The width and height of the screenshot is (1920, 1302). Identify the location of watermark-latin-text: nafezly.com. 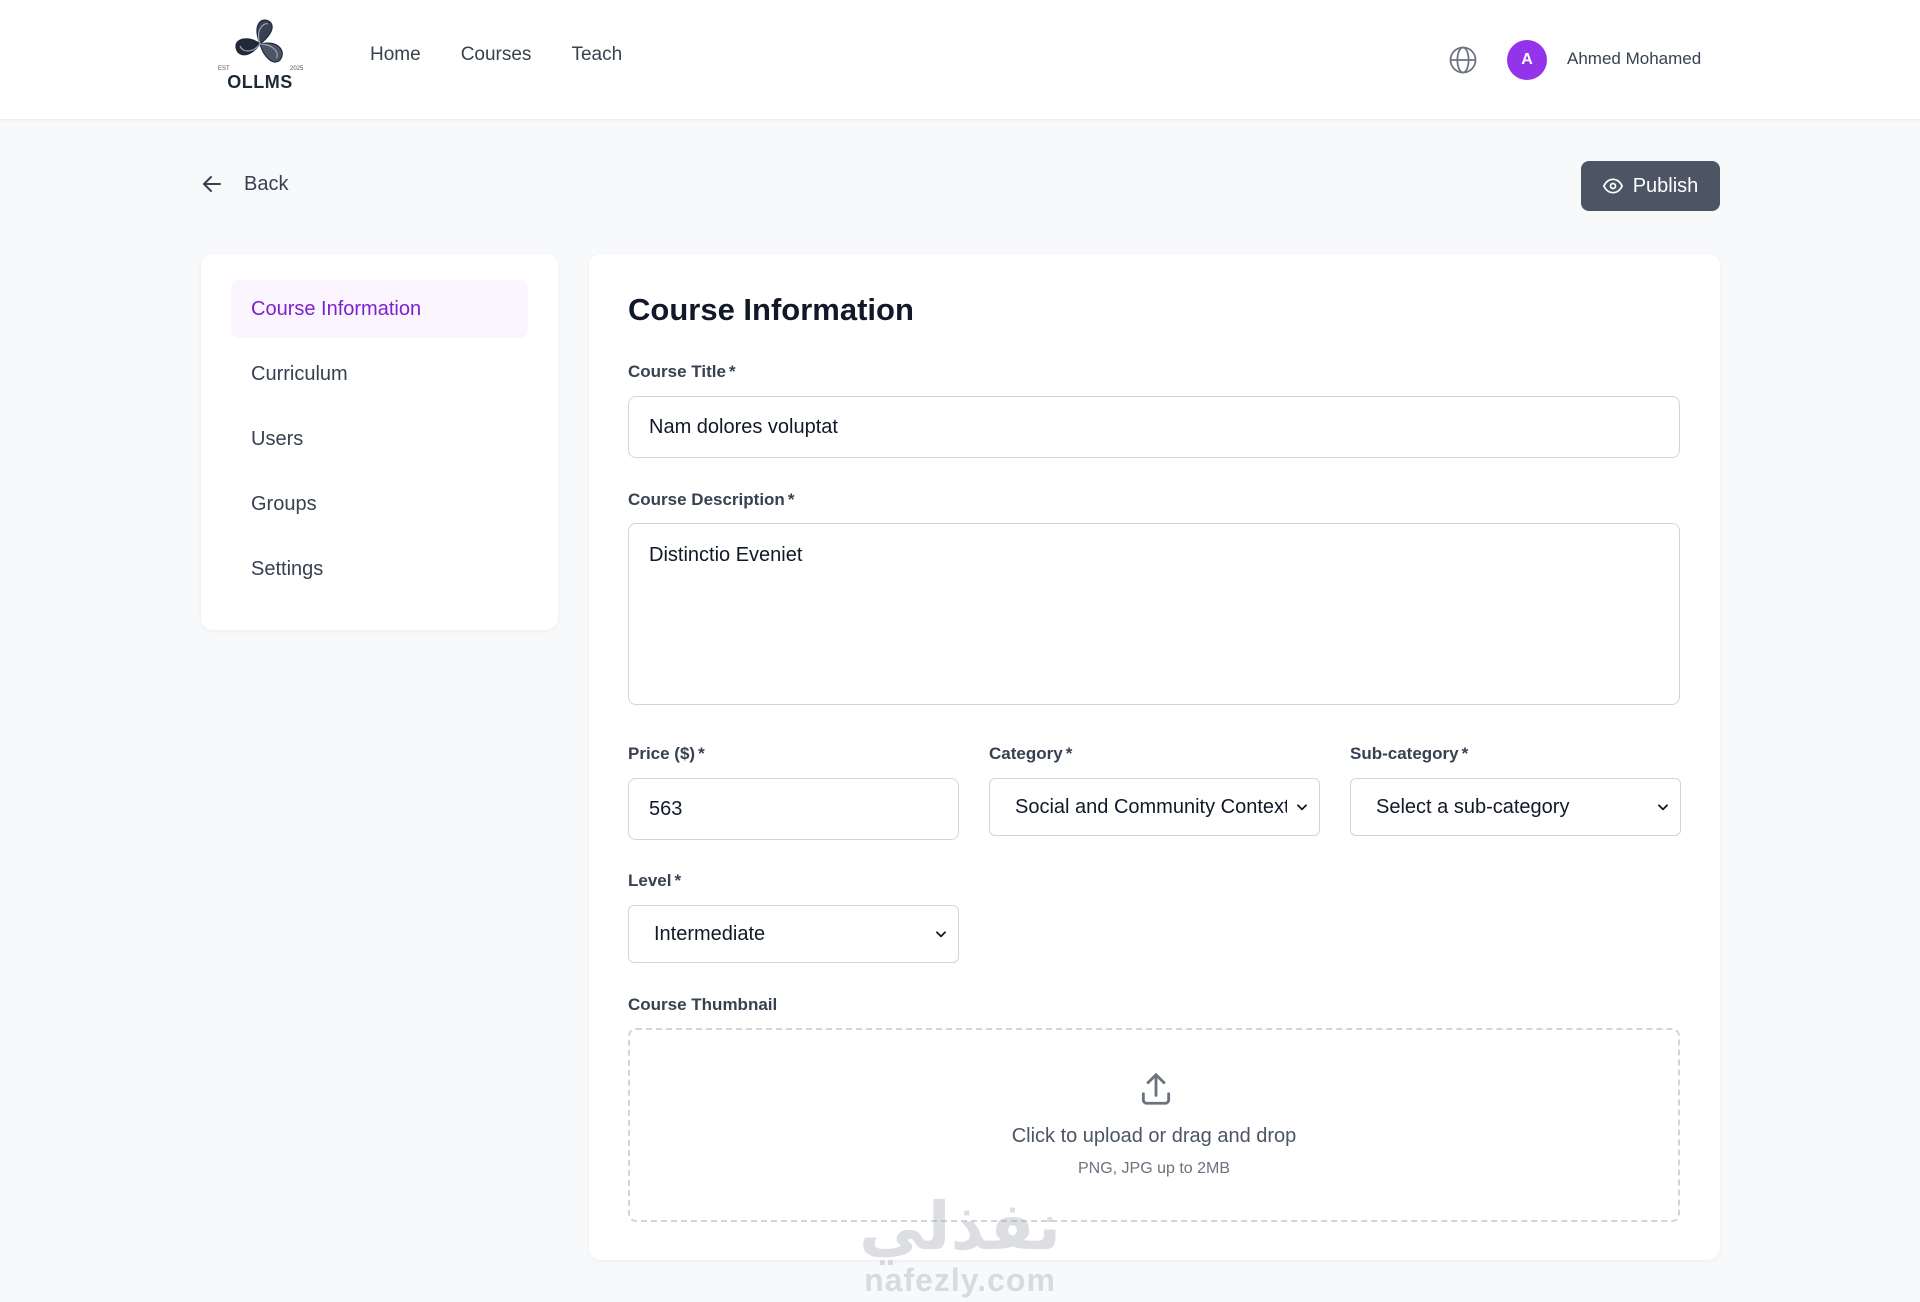
(960, 1280).